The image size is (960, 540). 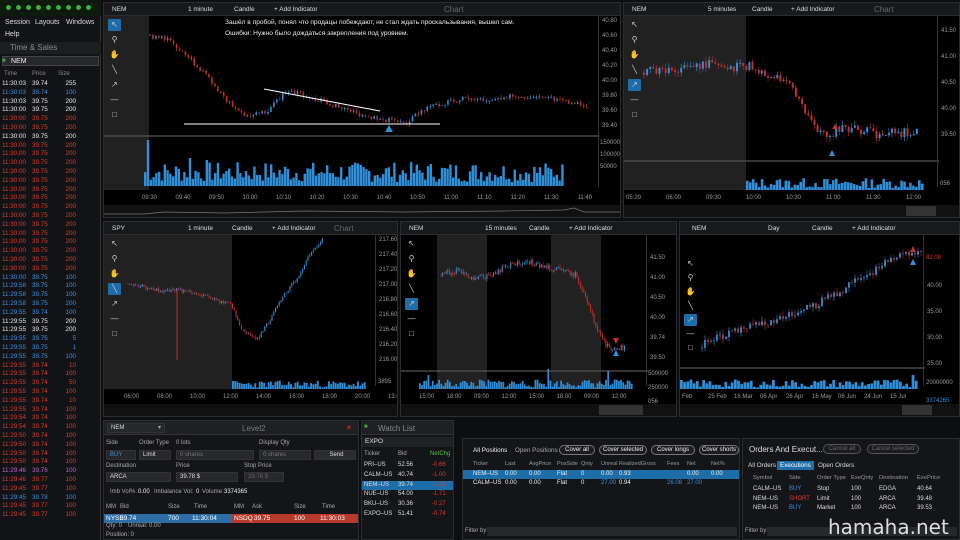 I want to click on time-sales-row: 11:29:55 39.74 10, so click(x=50, y=366).